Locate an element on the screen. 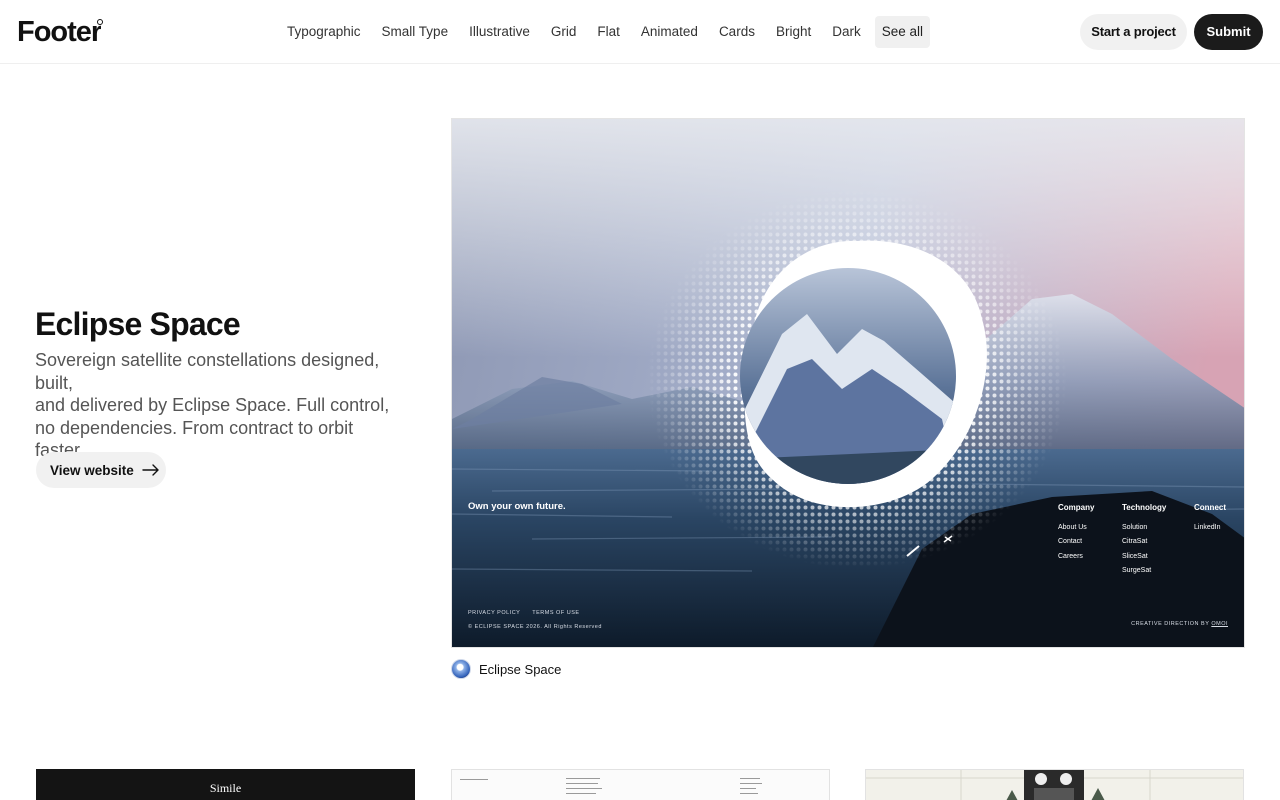 The image size is (1280, 800). nav-grid: Grid is located at coordinates (564, 32).